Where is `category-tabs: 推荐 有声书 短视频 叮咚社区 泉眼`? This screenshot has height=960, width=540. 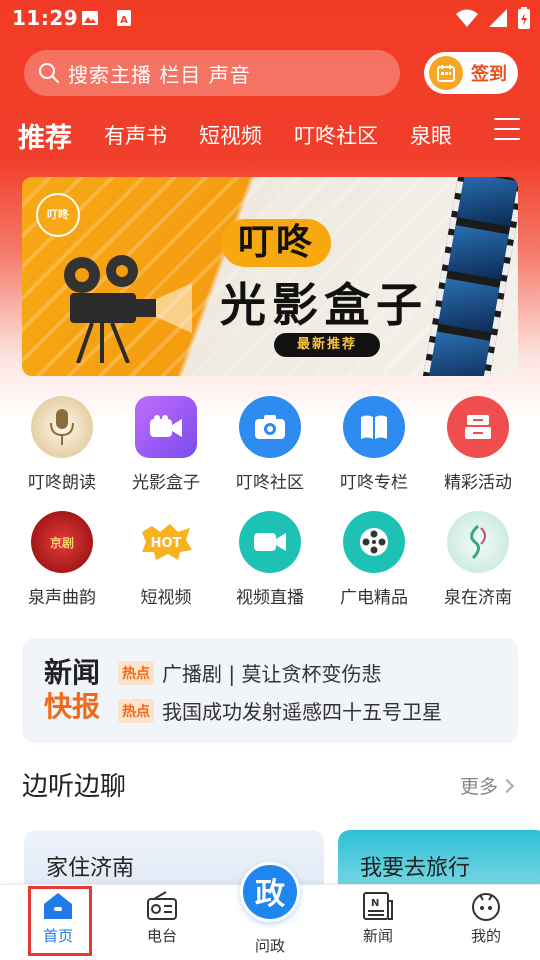 category-tabs: 推荐 有声书 短视频 叮咚社区 泉眼 is located at coordinates (248, 136).